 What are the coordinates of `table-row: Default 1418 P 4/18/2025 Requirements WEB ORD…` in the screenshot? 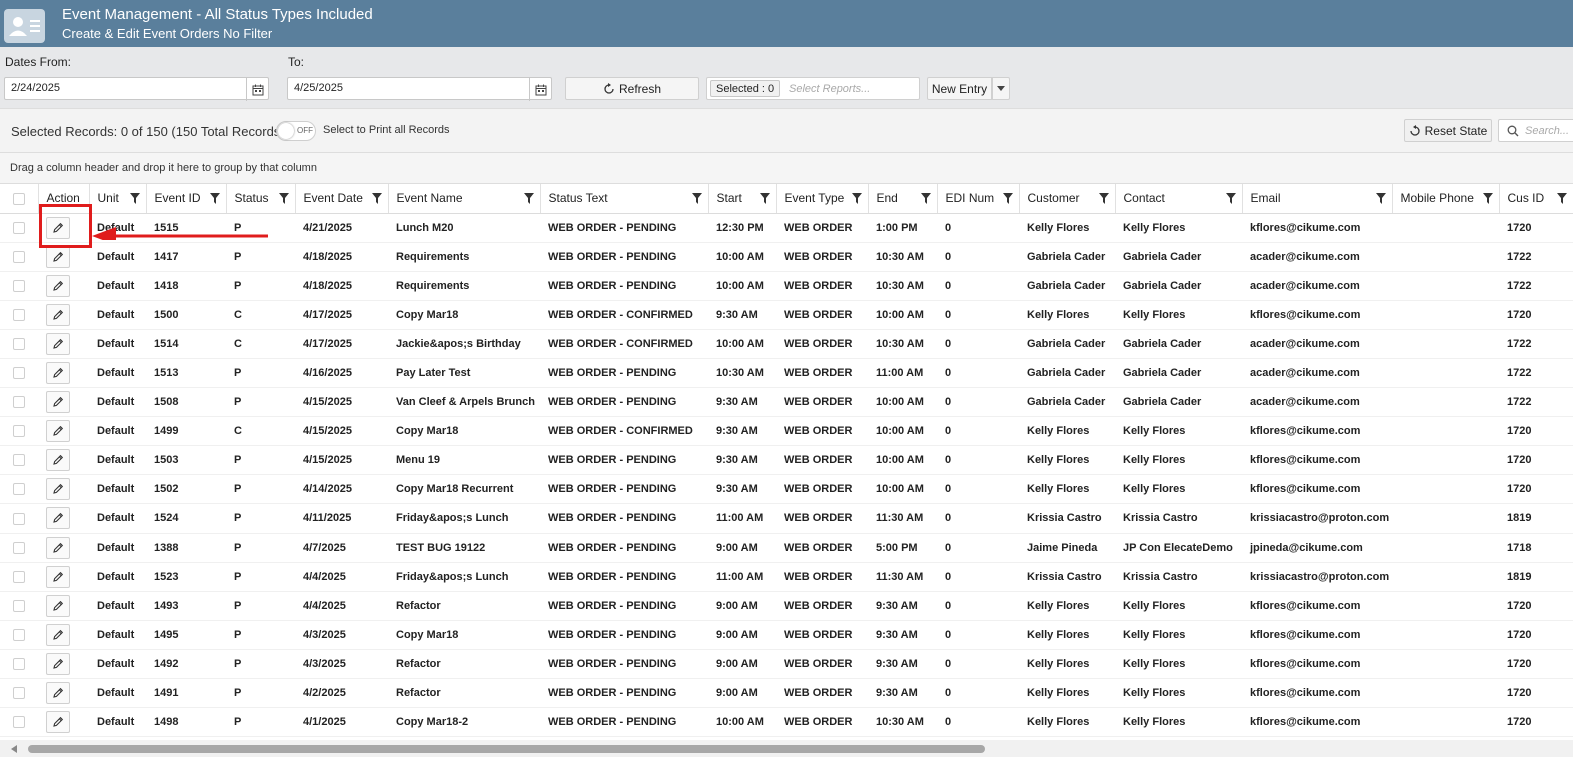 It's located at (786, 286).